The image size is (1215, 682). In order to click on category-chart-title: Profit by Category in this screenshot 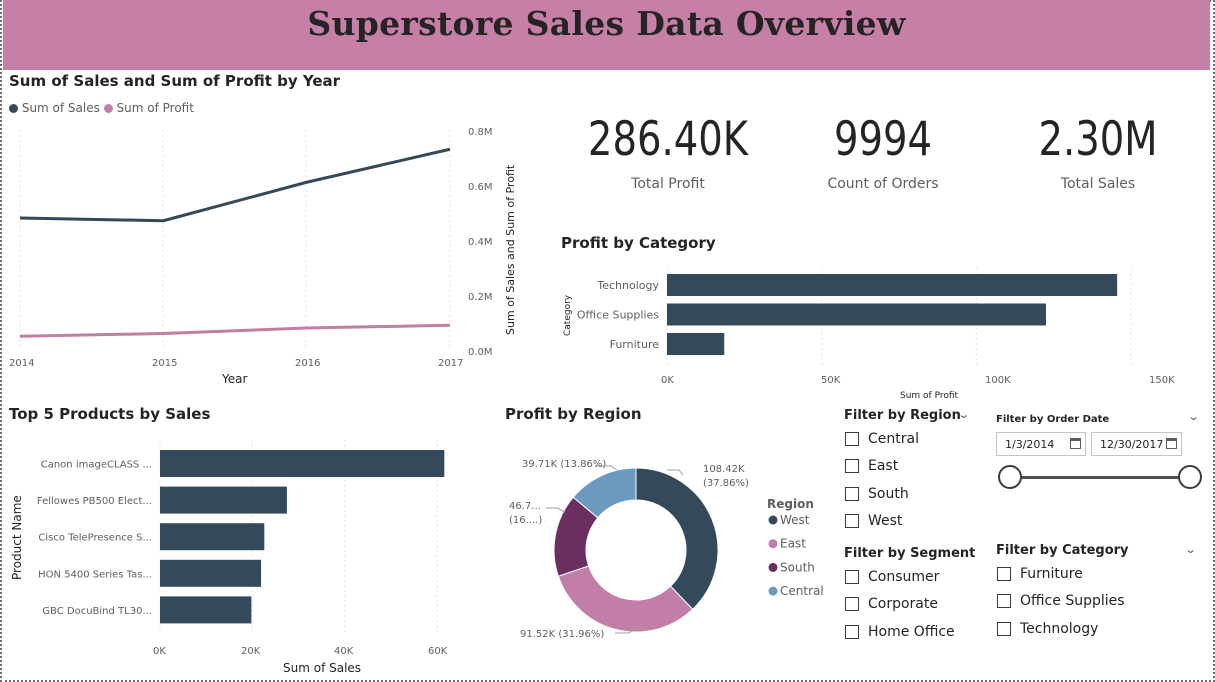, I will do `click(638, 243)`.